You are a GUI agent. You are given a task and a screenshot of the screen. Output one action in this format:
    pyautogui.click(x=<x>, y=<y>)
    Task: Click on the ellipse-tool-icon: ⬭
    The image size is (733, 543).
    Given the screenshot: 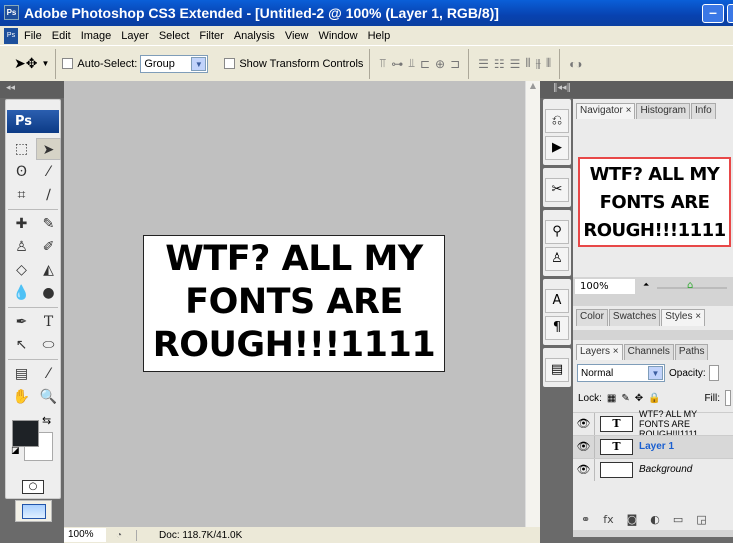 What is the action you would take?
    pyautogui.click(x=48, y=345)
    